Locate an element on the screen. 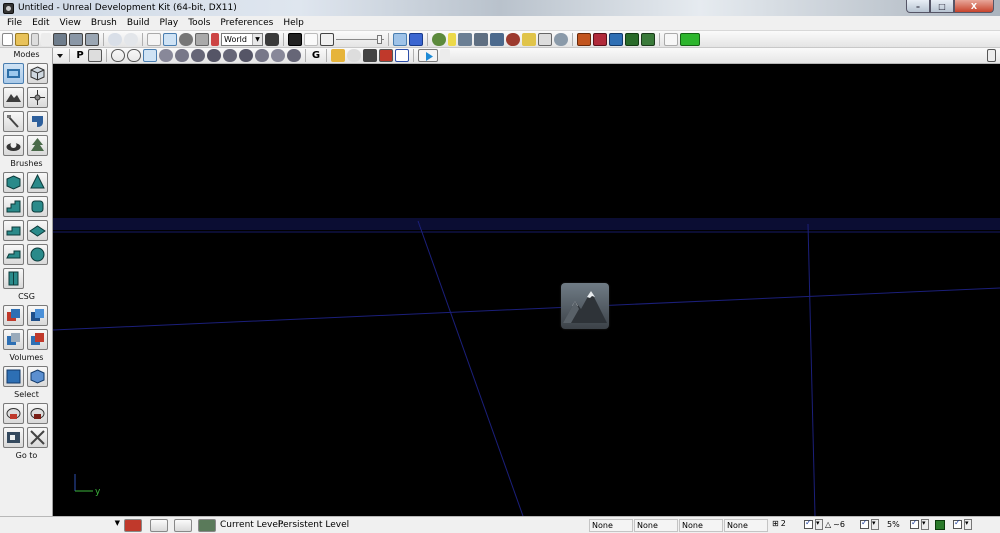  brush-wireframe-icon is located at coordinates (118, 55).